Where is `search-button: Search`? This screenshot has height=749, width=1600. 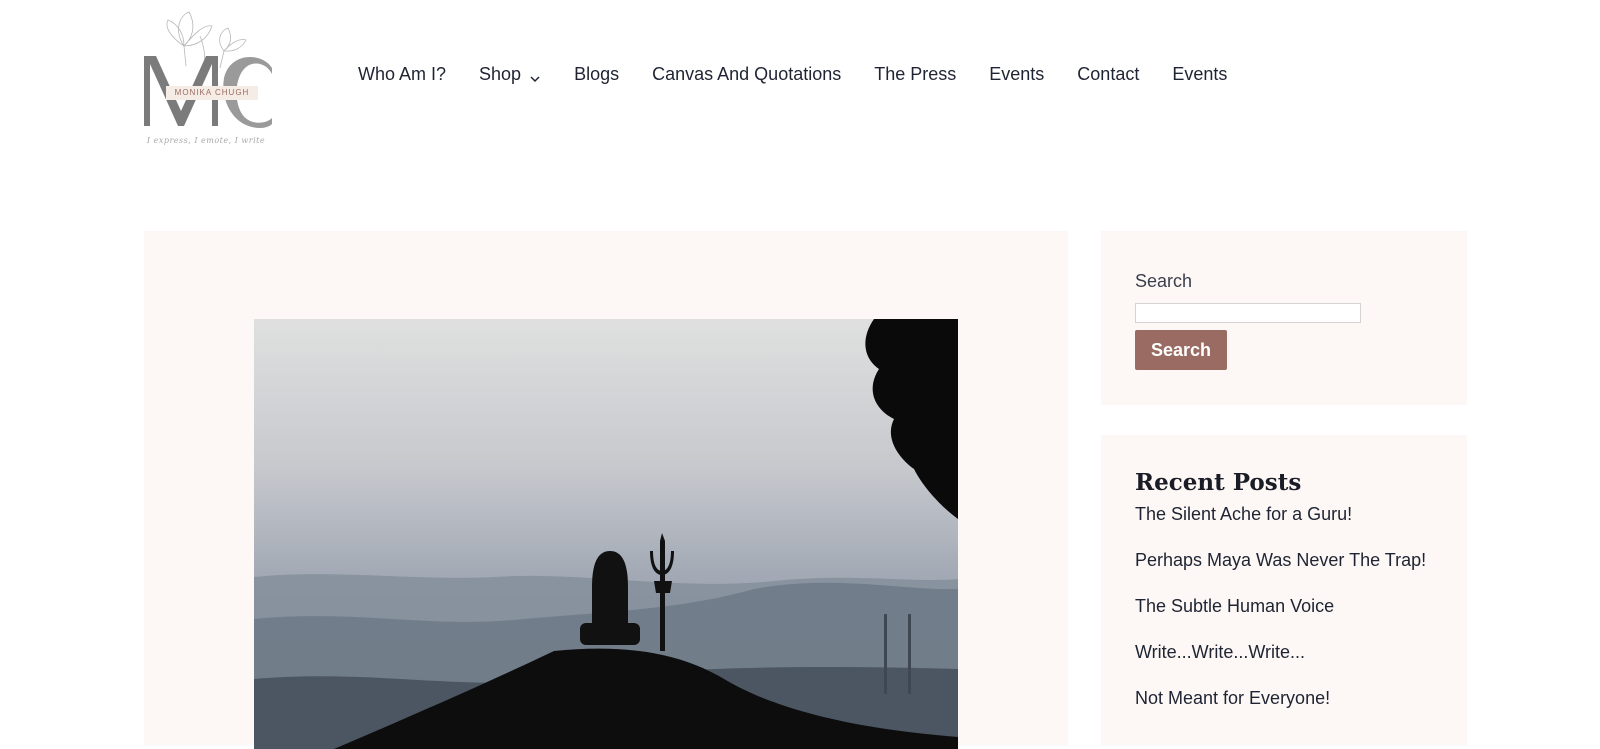 search-button: Search is located at coordinates (1181, 350).